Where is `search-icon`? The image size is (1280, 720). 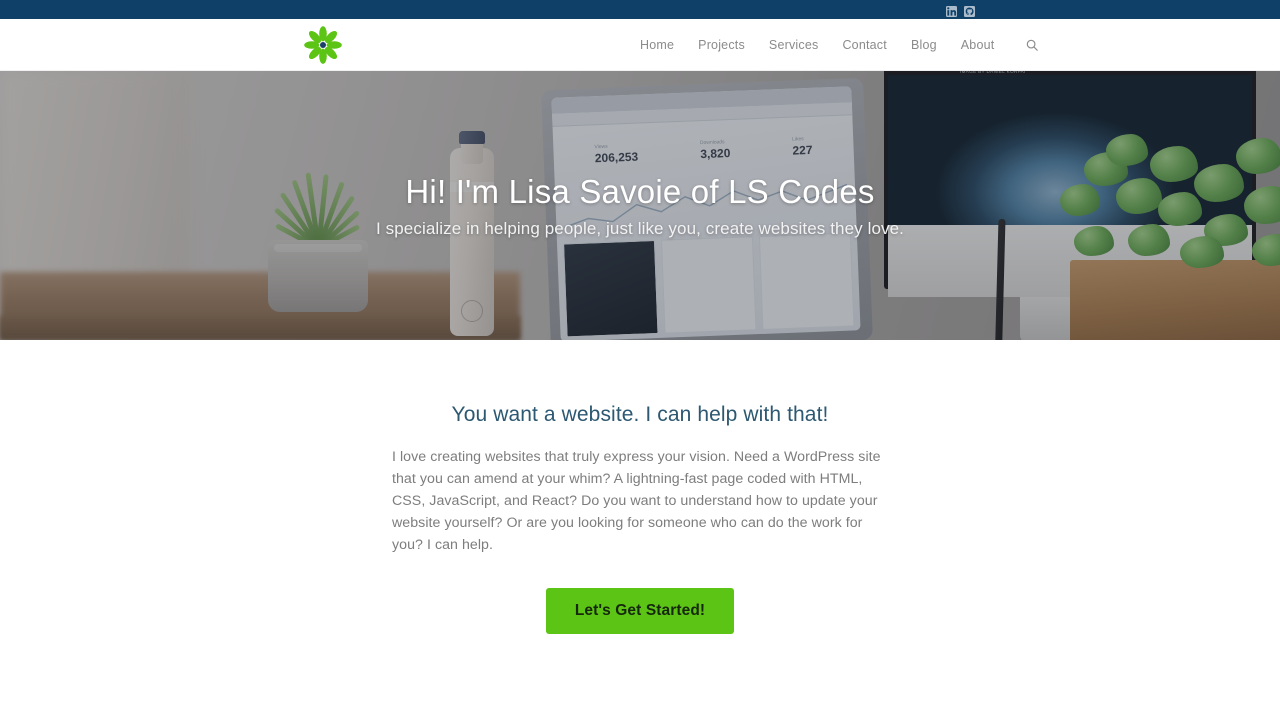 search-icon is located at coordinates (1032, 45).